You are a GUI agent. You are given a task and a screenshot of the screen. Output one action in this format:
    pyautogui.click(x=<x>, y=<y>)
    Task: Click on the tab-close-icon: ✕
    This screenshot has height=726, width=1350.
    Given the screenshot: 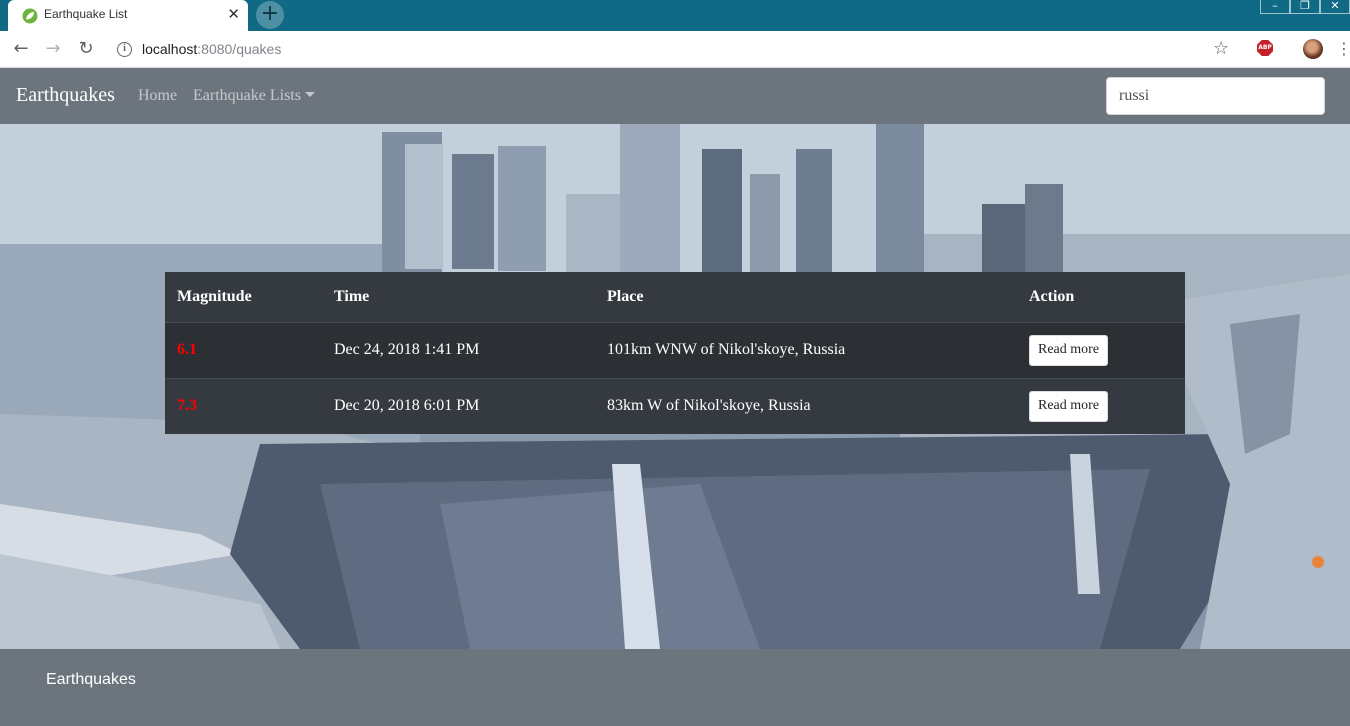 What is the action you would take?
    pyautogui.click(x=233, y=14)
    